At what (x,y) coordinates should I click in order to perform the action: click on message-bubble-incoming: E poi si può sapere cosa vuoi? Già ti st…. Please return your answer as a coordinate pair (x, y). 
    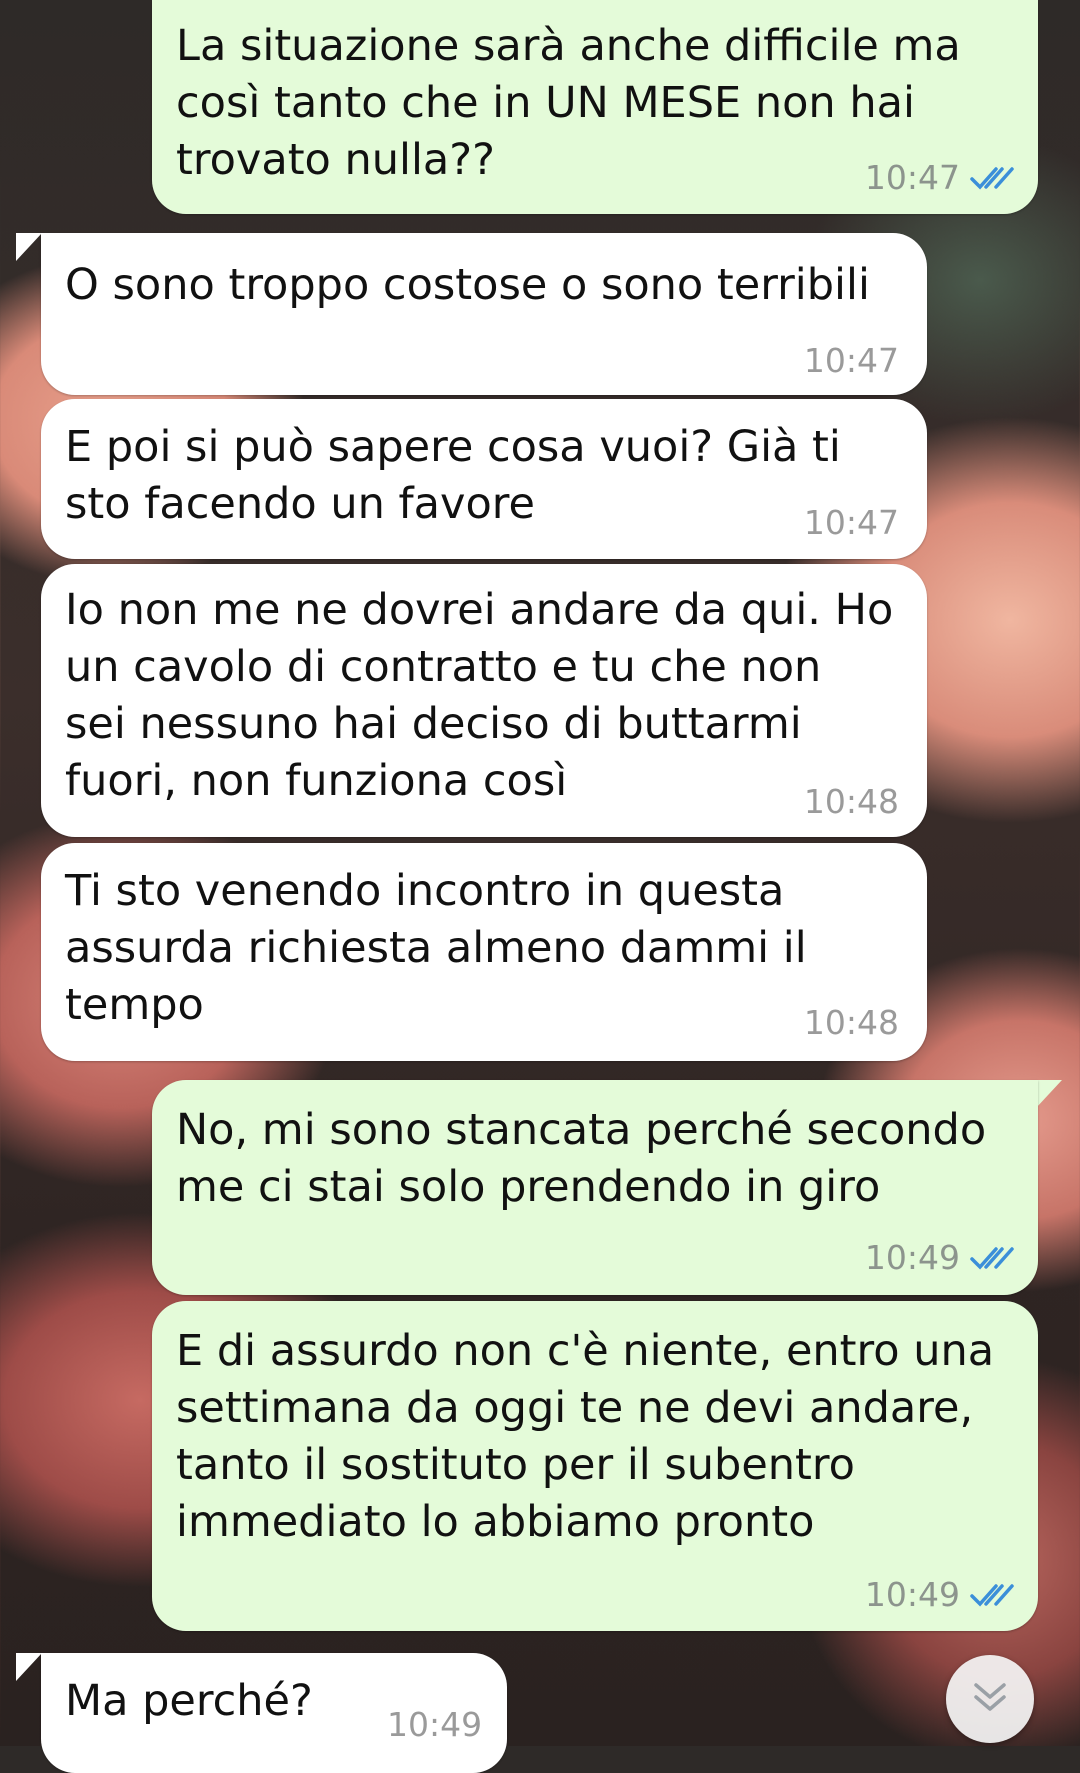
    Looking at the image, I should click on (484, 479).